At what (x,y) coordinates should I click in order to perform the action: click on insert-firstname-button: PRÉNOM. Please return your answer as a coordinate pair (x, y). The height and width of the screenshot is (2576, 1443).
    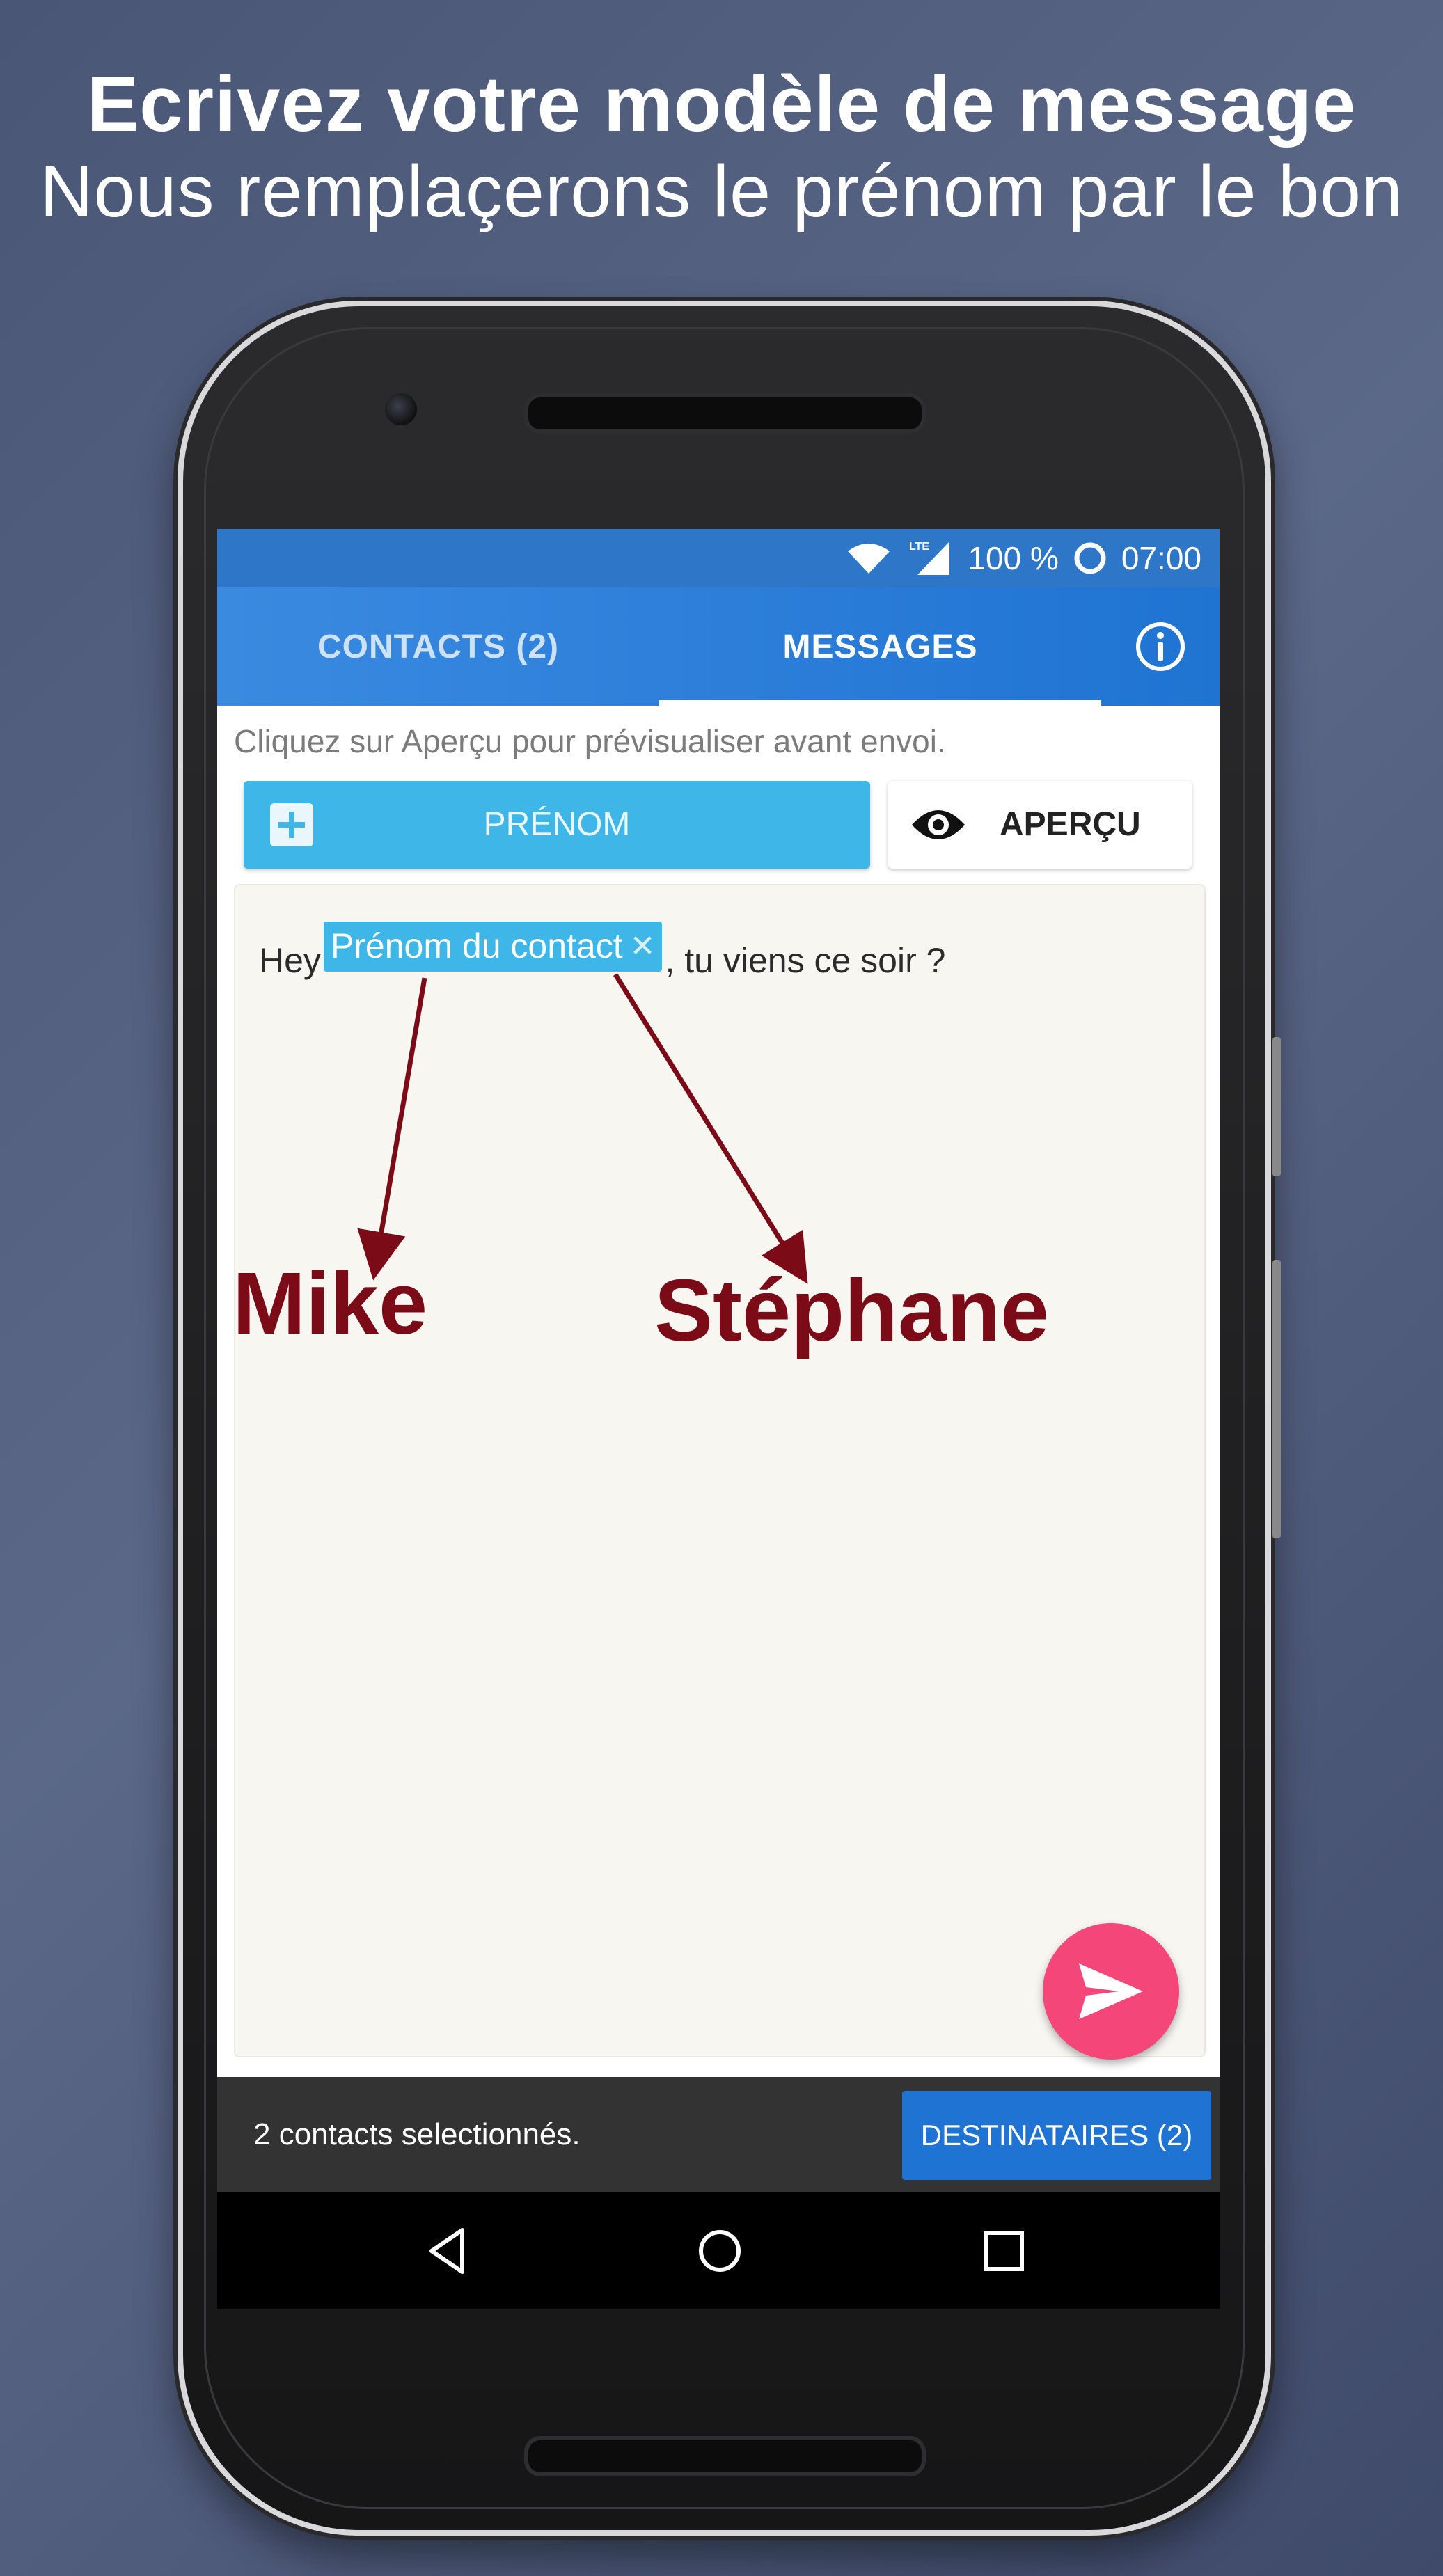
    Looking at the image, I should click on (557, 825).